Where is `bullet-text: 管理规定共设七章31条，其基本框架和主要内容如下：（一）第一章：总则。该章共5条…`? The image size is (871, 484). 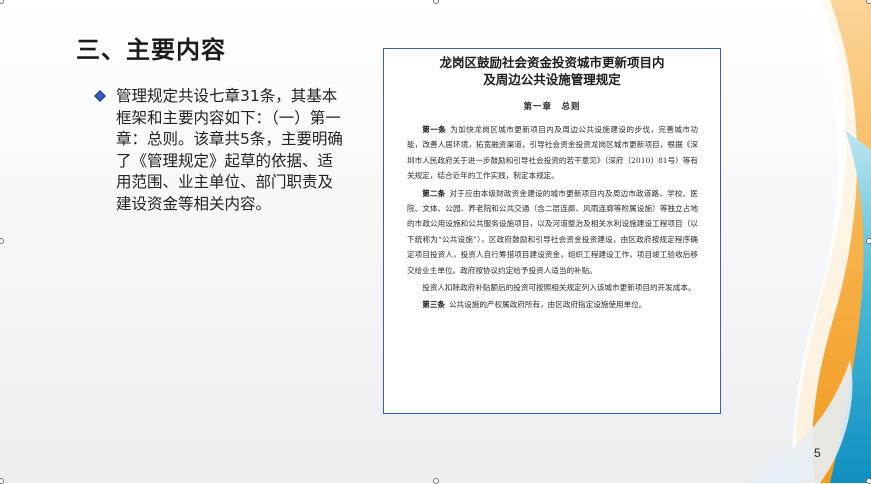
bullet-text: 管理规定共设七章31条，其基本框架和主要内容如下：（一）第一章：总则。该章共5条… is located at coordinates (229, 150).